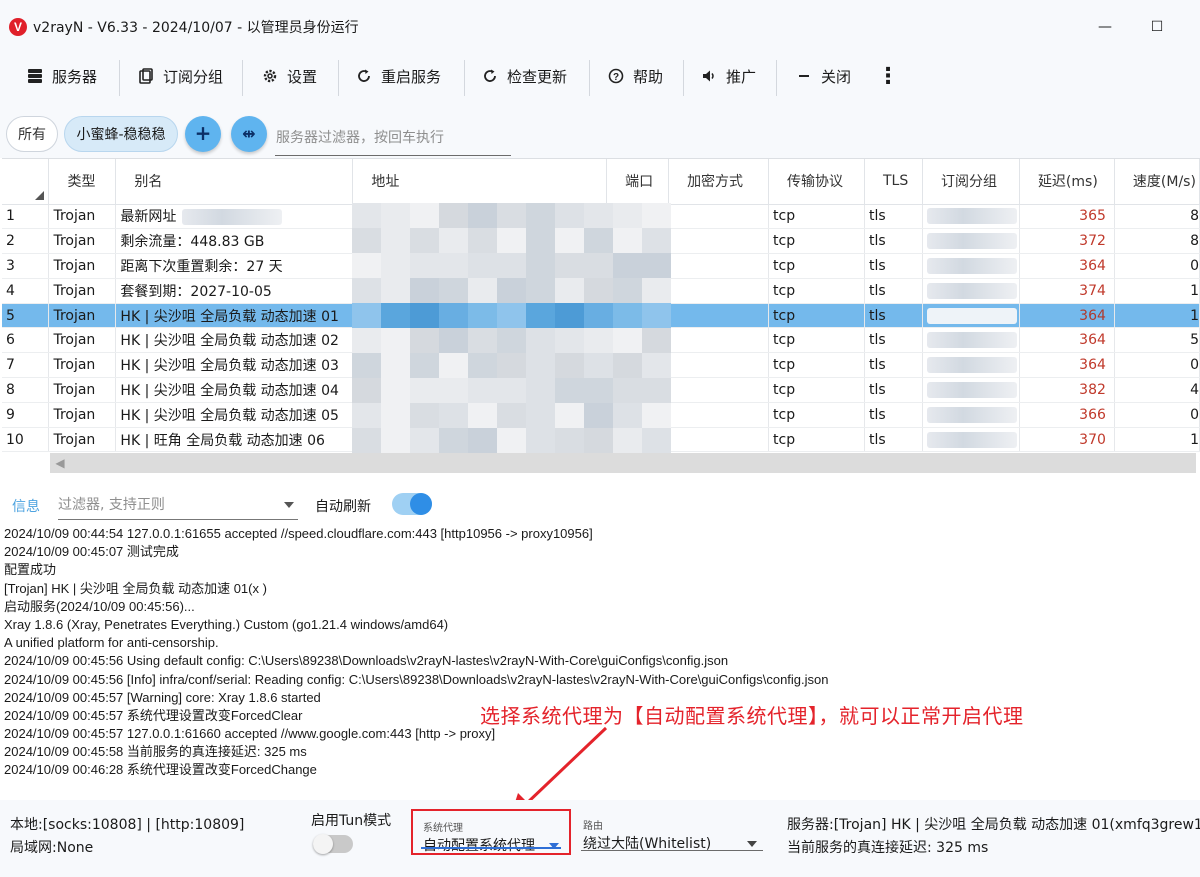  Describe the element at coordinates (26, 506) in the screenshot. I see `log-tab-info: 信息` at that location.